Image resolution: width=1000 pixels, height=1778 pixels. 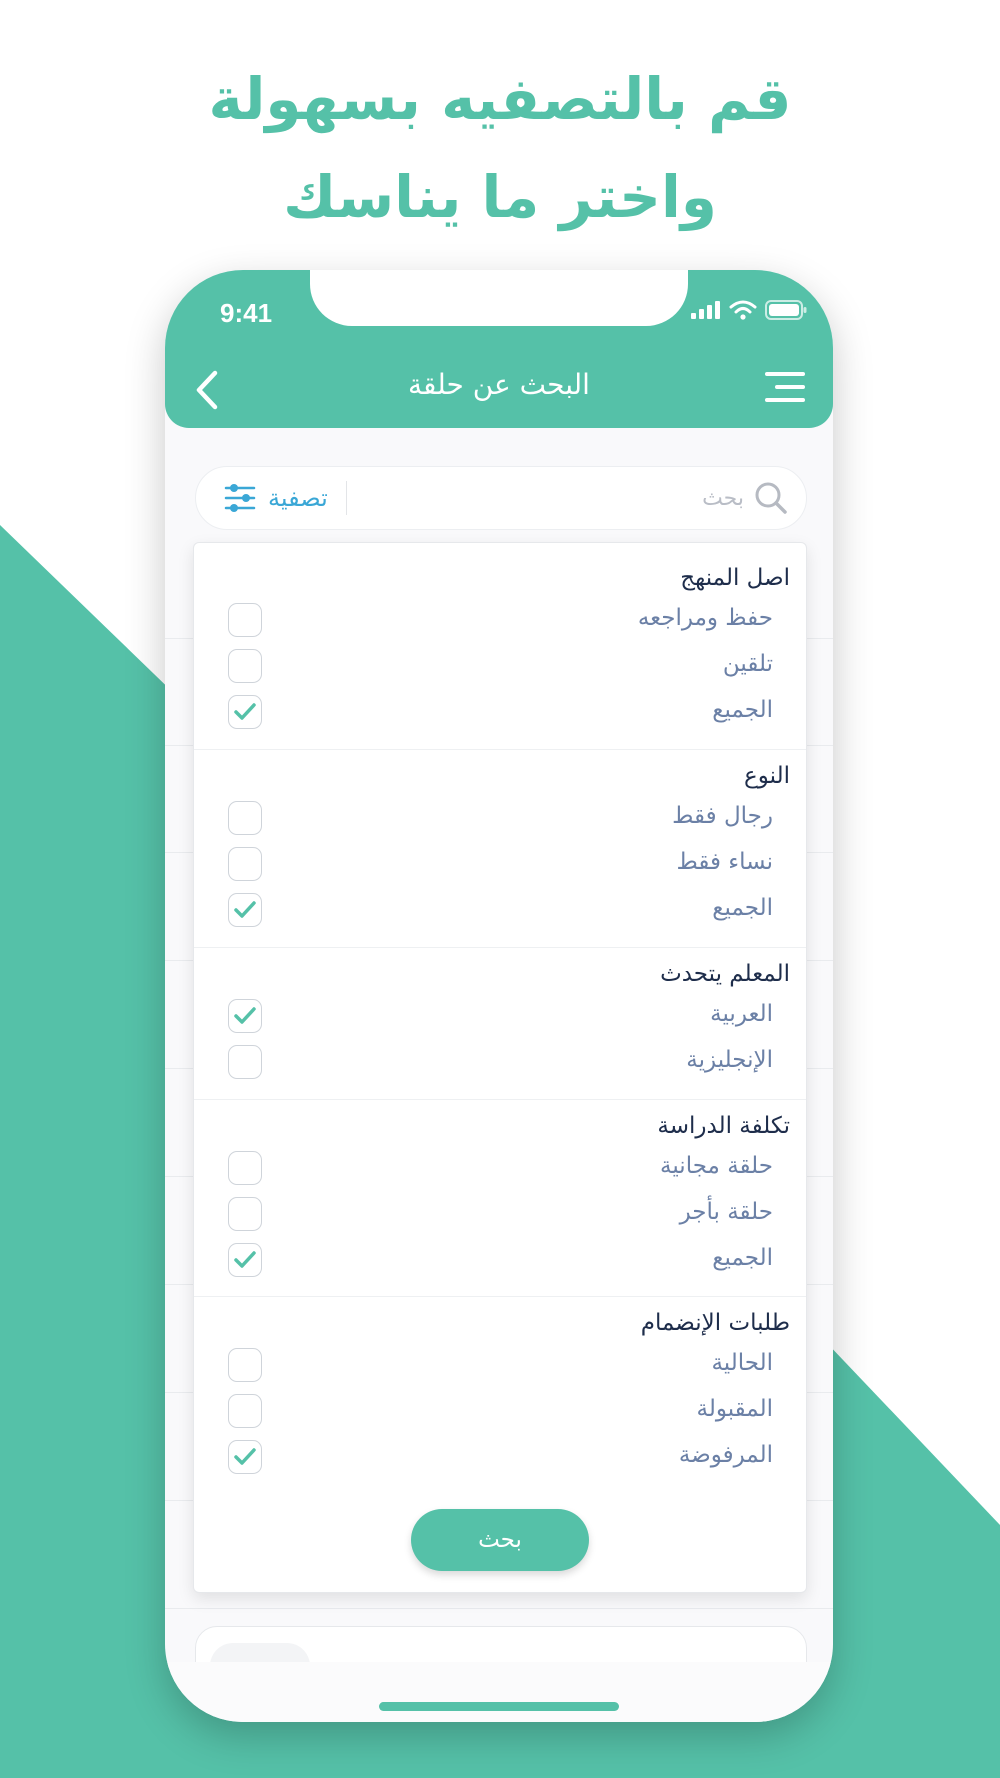 I want to click on search-bar: تصفية, so click(x=501, y=498).